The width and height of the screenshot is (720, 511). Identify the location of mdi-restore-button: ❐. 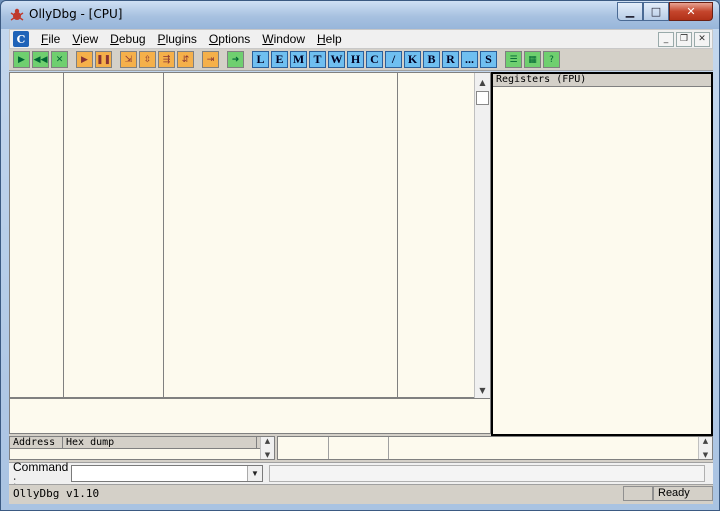
(684, 39).